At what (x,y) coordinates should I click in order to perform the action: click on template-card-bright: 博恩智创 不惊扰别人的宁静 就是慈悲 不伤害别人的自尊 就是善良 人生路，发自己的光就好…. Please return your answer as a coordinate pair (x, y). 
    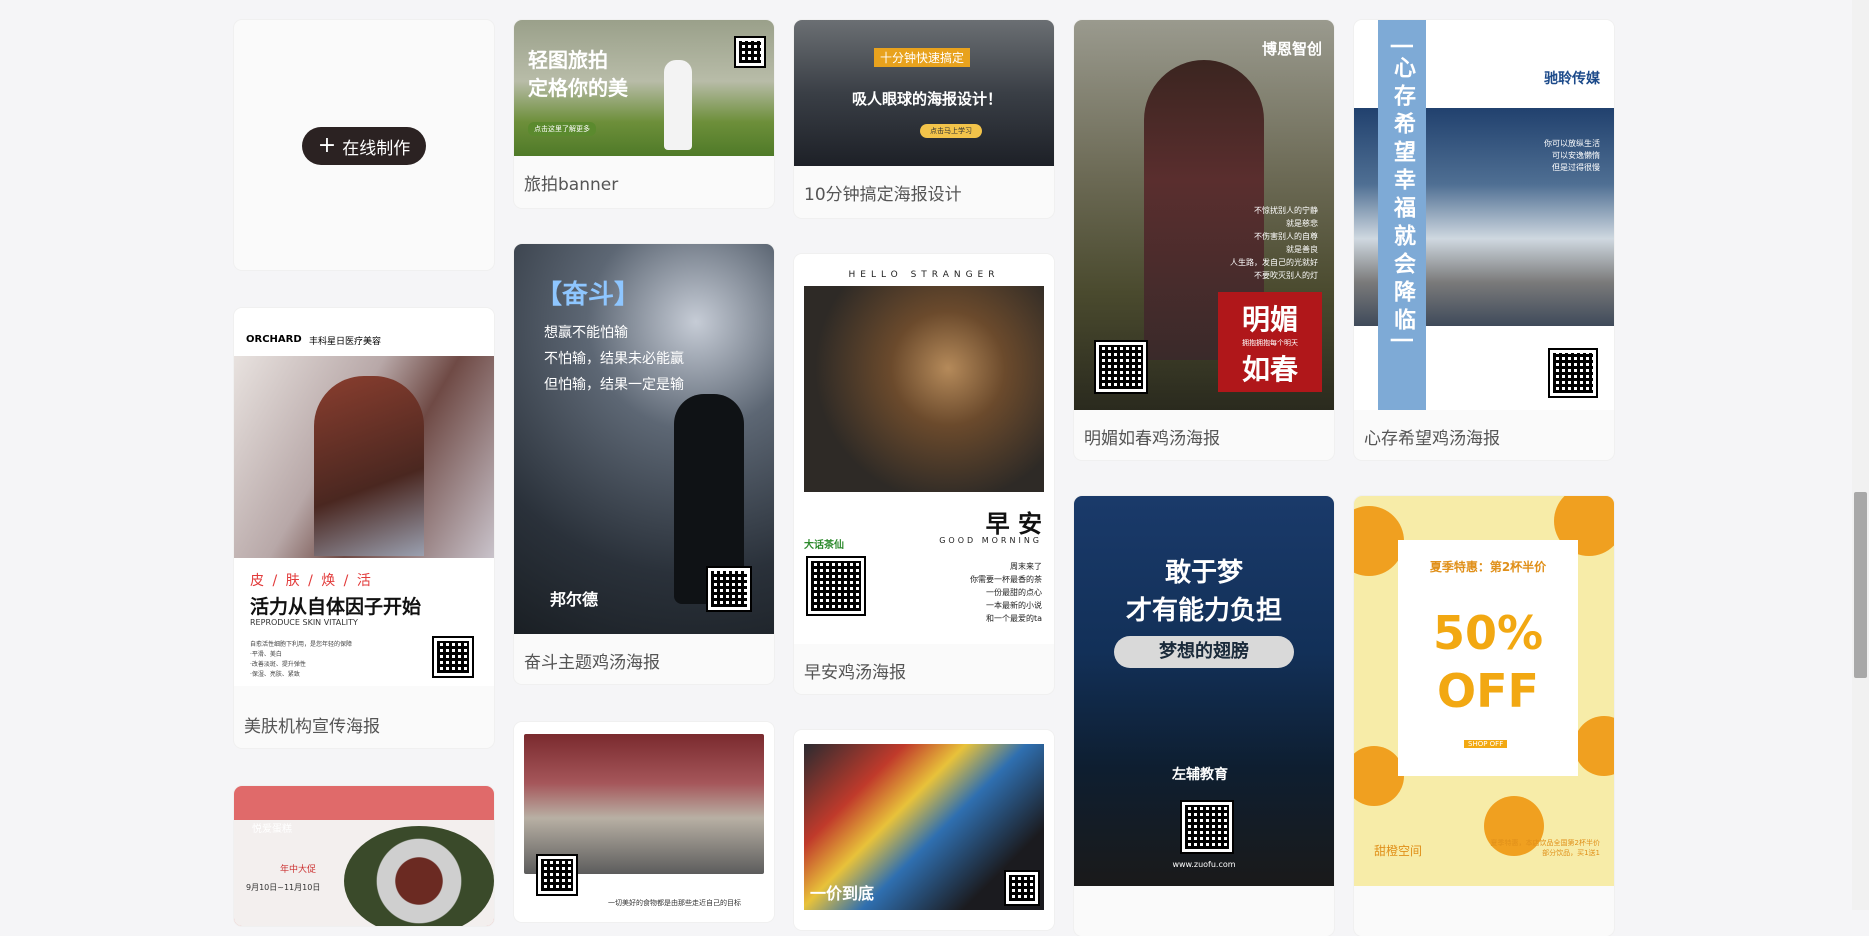
    Looking at the image, I should click on (1204, 240).